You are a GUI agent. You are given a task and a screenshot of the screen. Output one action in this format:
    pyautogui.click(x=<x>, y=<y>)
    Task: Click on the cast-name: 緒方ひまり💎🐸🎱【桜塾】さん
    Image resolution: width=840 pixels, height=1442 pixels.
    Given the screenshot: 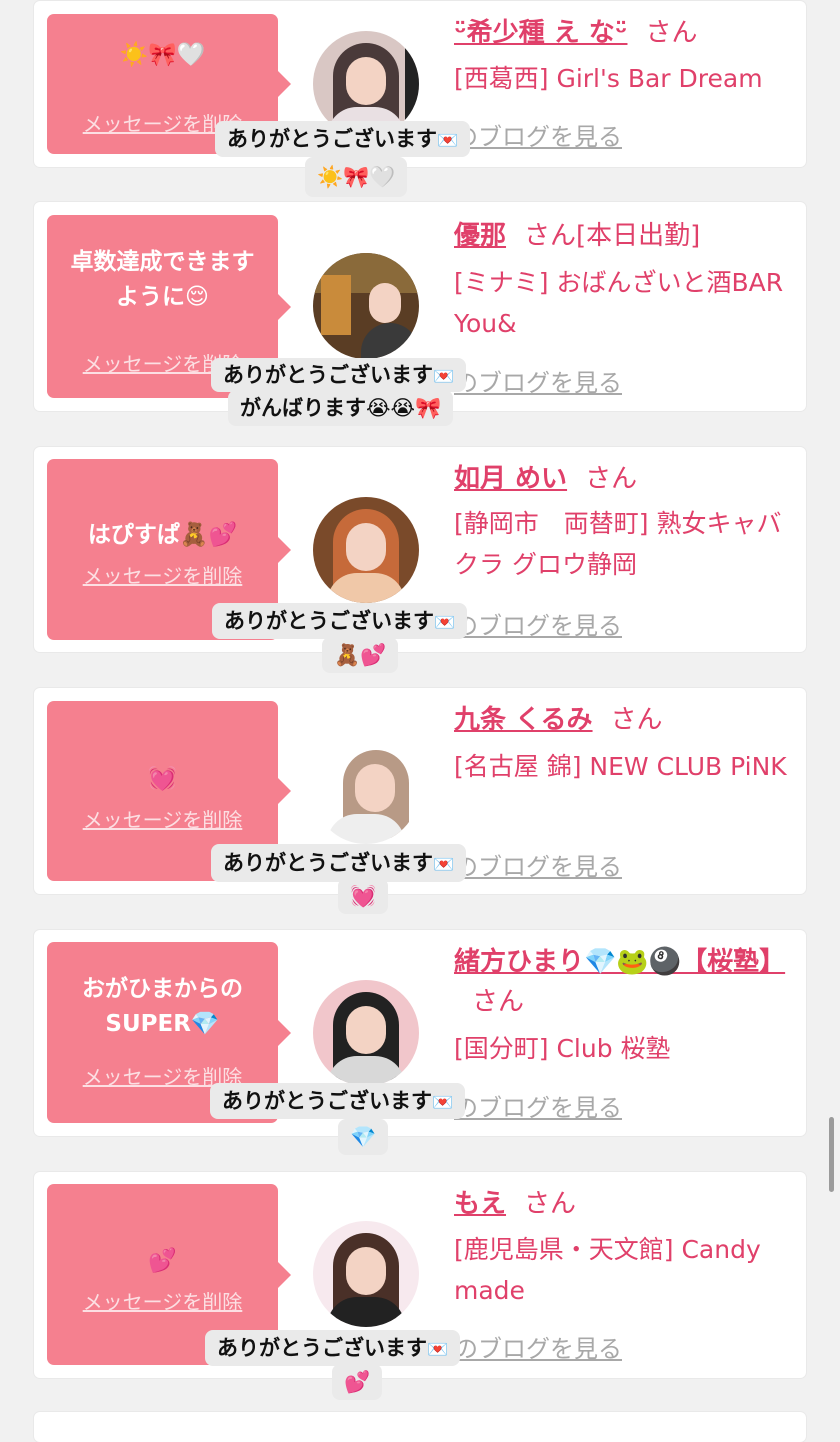 What is the action you would take?
    pyautogui.click(x=624, y=982)
    